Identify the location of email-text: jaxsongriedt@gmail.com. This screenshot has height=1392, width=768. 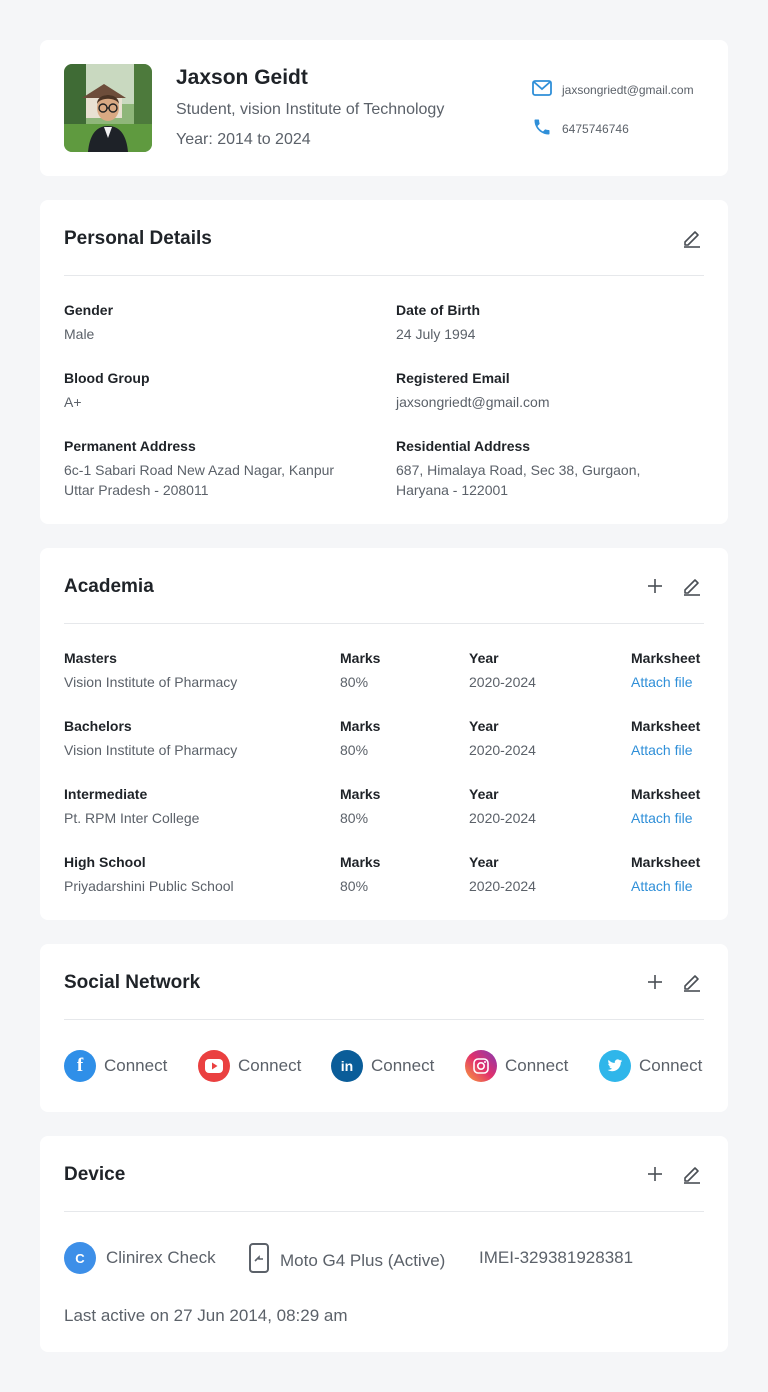
(628, 89).